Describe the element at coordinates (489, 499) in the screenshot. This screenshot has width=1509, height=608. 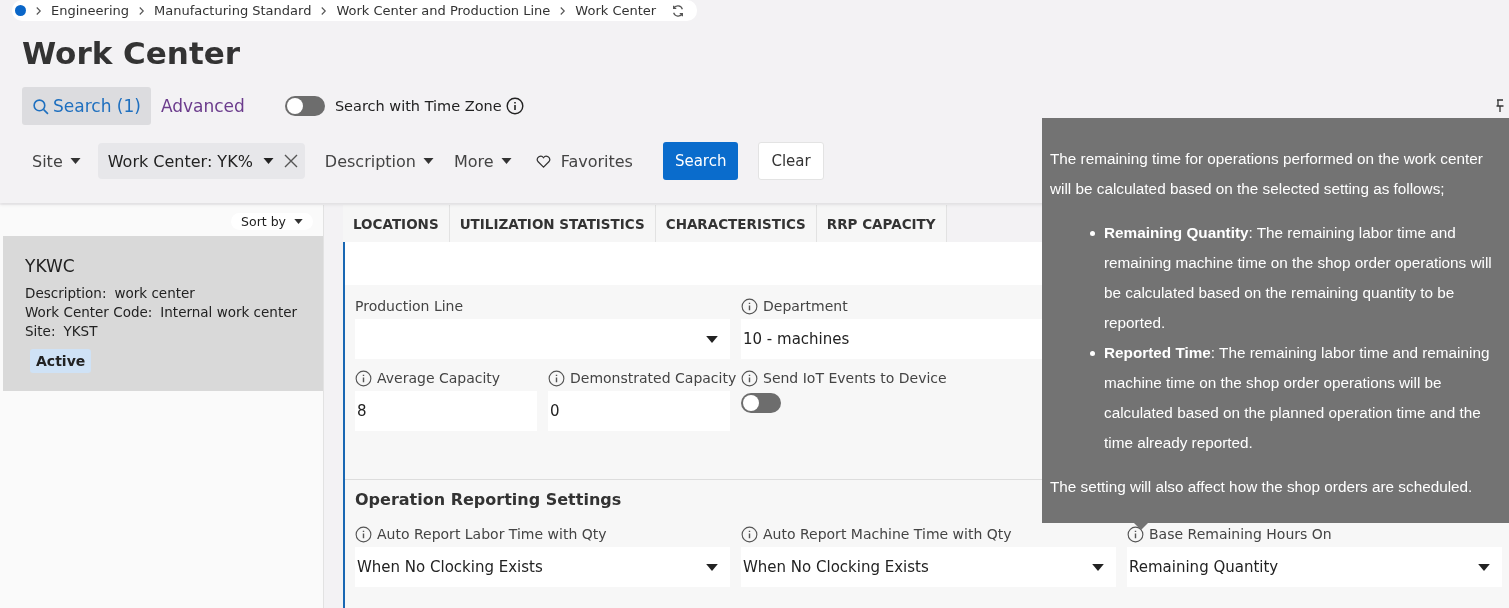
I see `section-title: Operation Reporting Settings` at that location.